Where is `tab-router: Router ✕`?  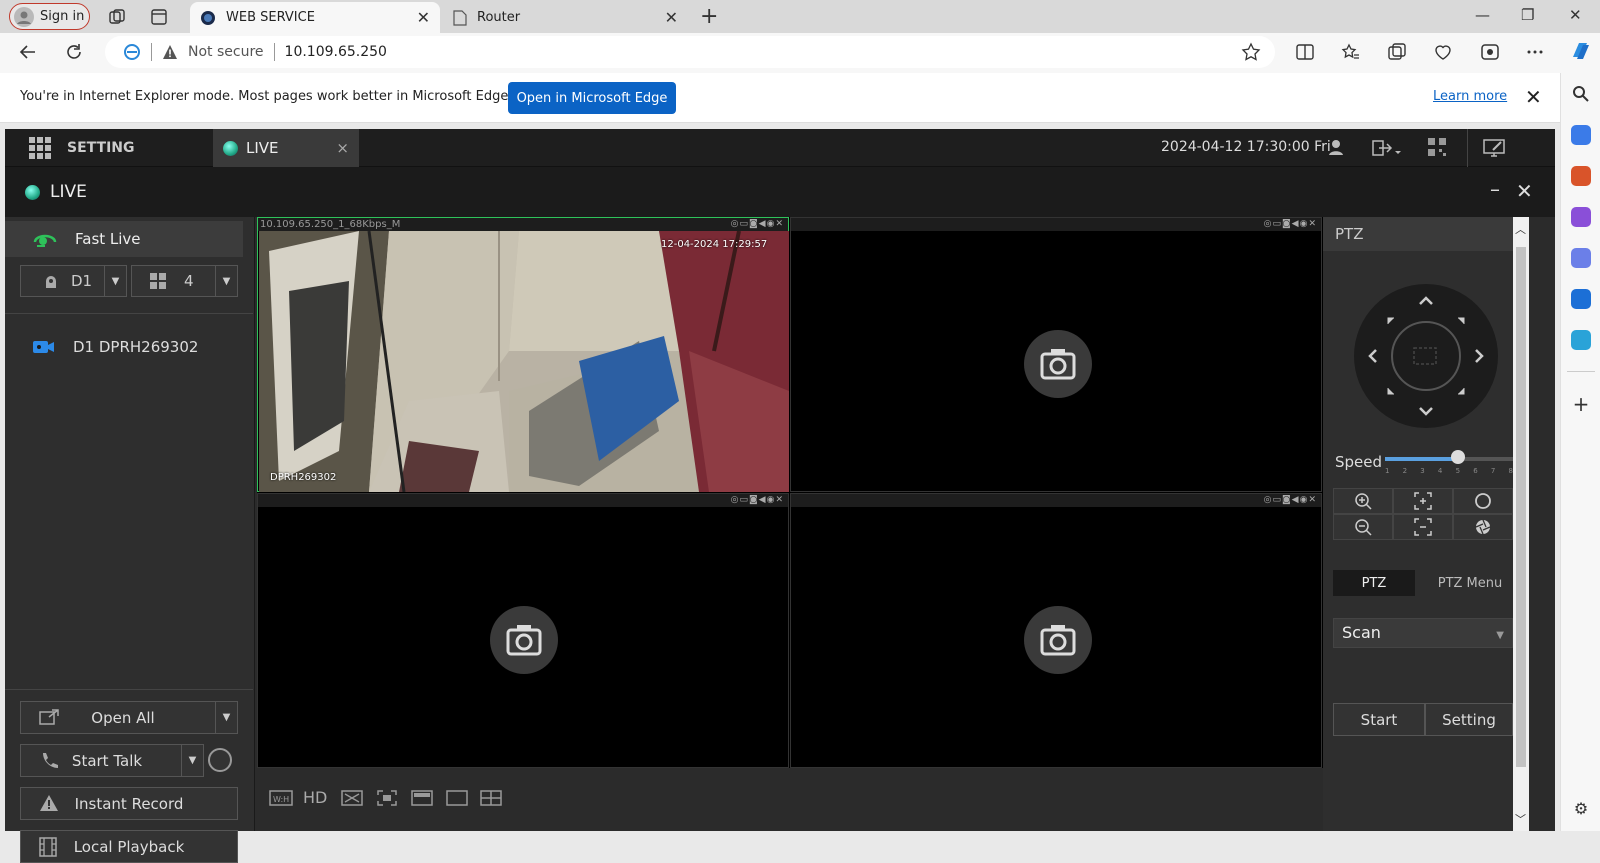
tab-router: Router ✕ is located at coordinates (565, 17).